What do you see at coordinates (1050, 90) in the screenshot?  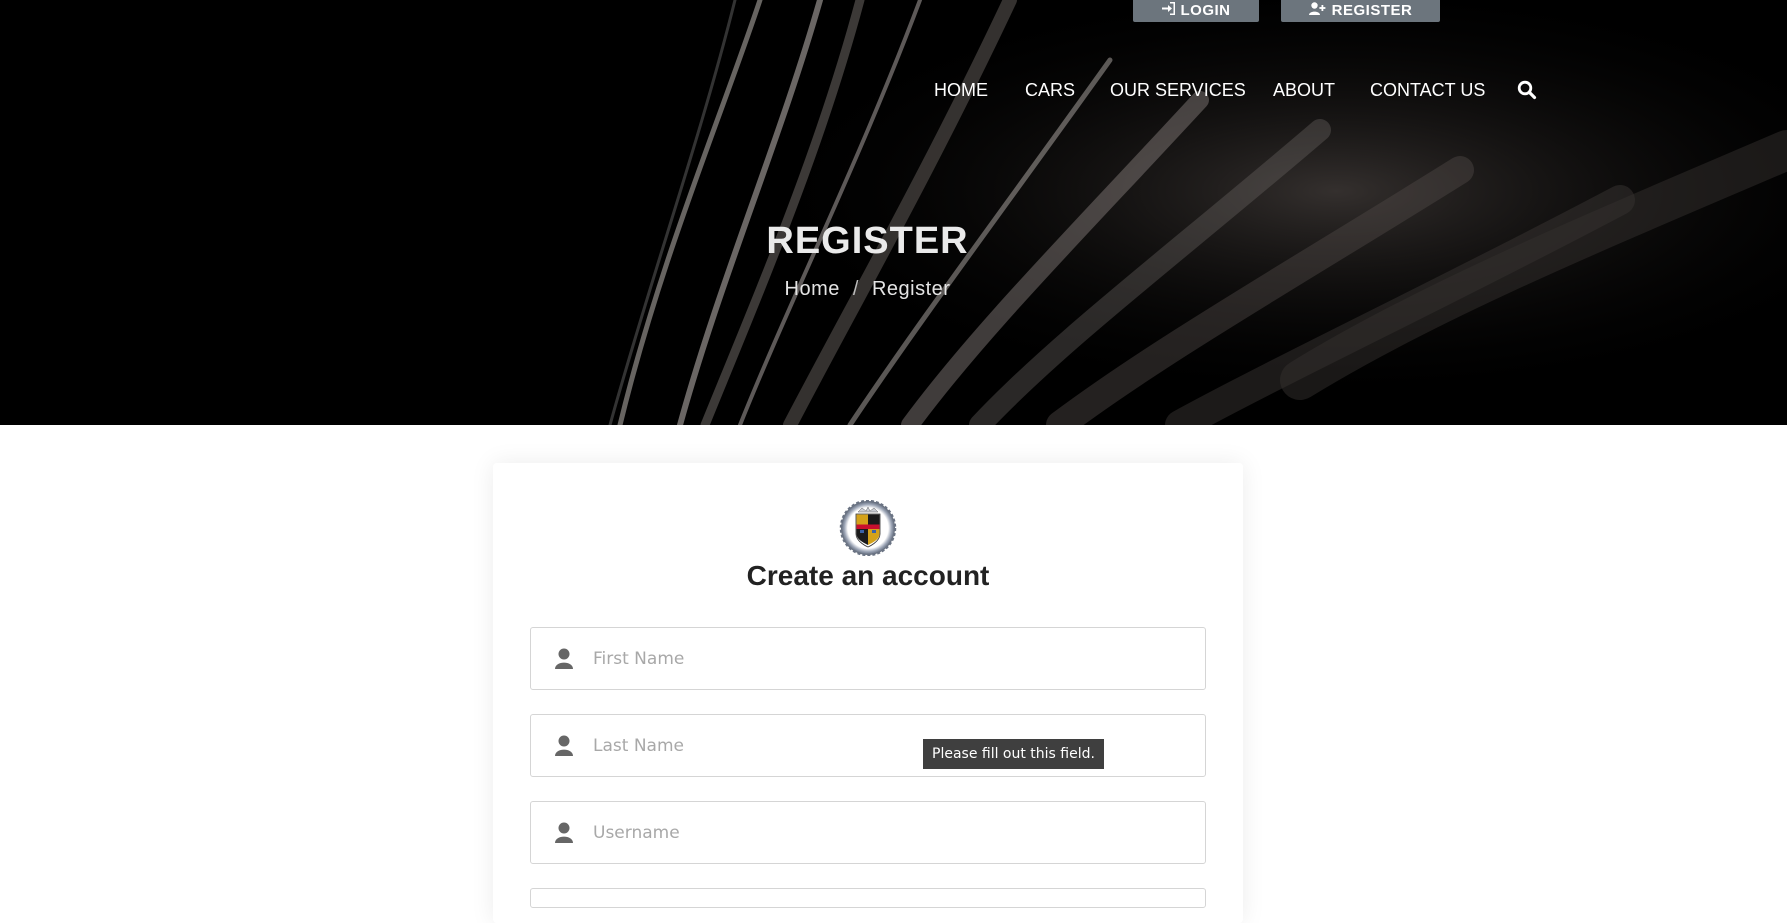 I see `nav-item-cars: CARS` at bounding box center [1050, 90].